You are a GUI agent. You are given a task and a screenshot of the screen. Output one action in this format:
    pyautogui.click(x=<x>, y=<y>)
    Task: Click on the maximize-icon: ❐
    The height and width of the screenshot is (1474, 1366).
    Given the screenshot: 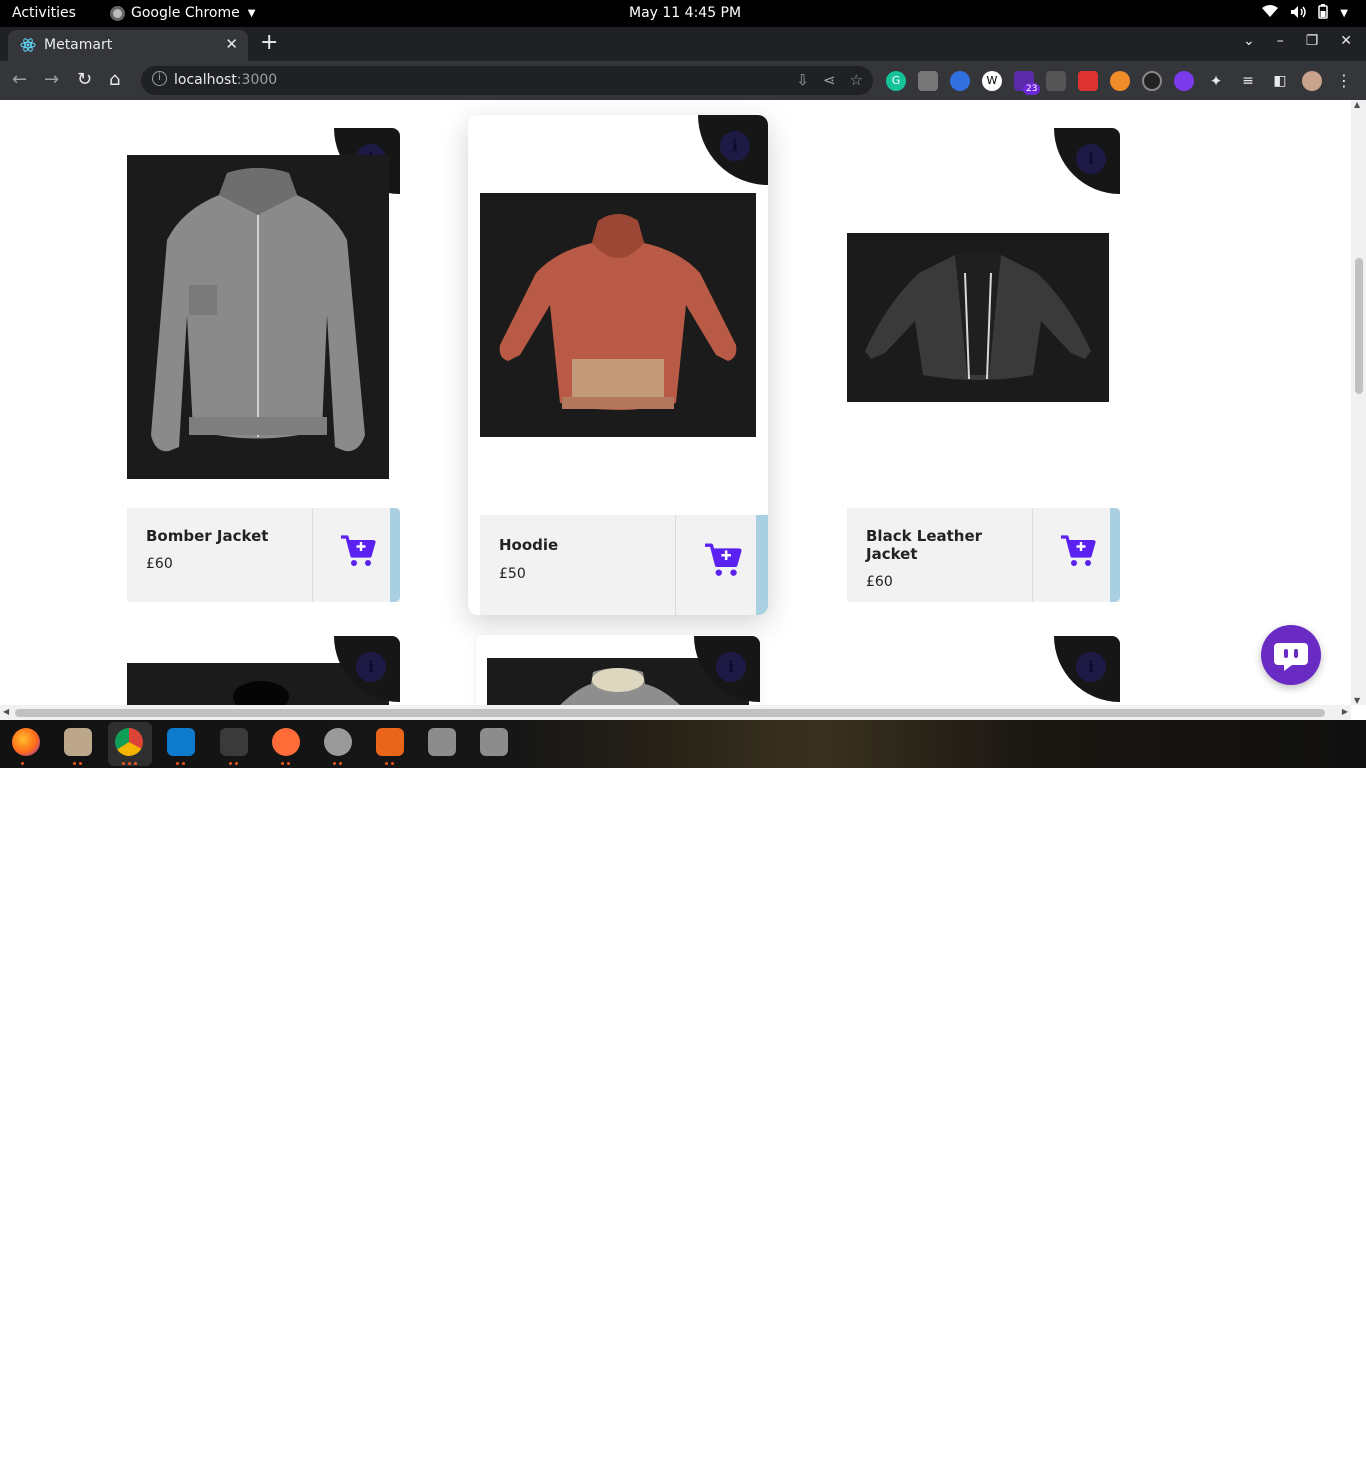 What is the action you would take?
    pyautogui.click(x=1312, y=41)
    